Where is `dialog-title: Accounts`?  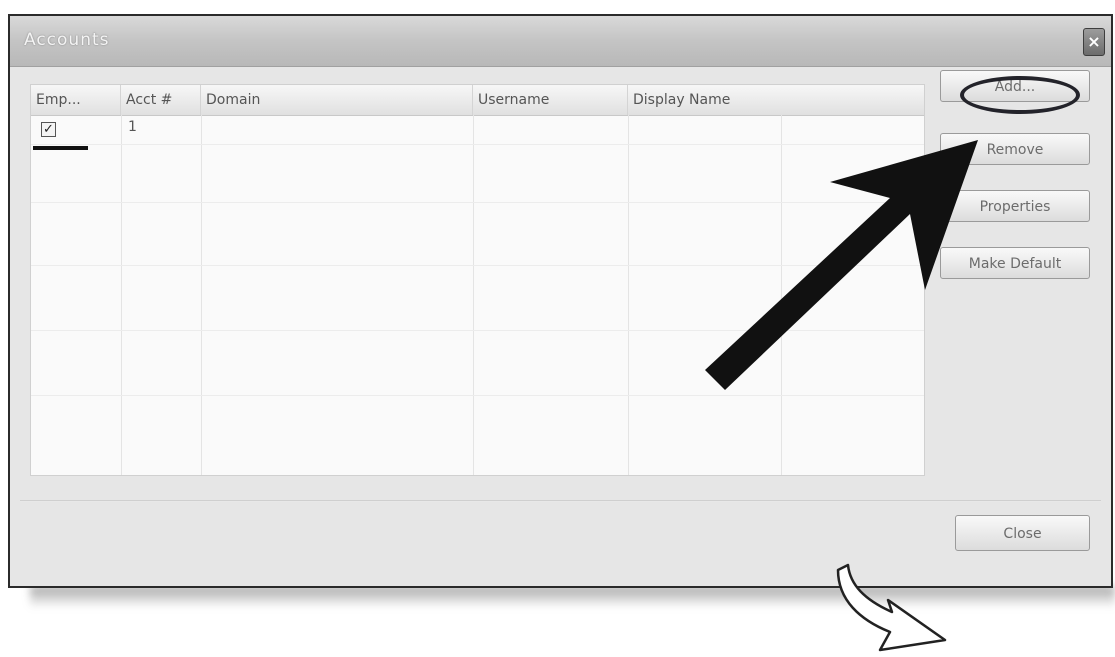 dialog-title: Accounts is located at coordinates (67, 40).